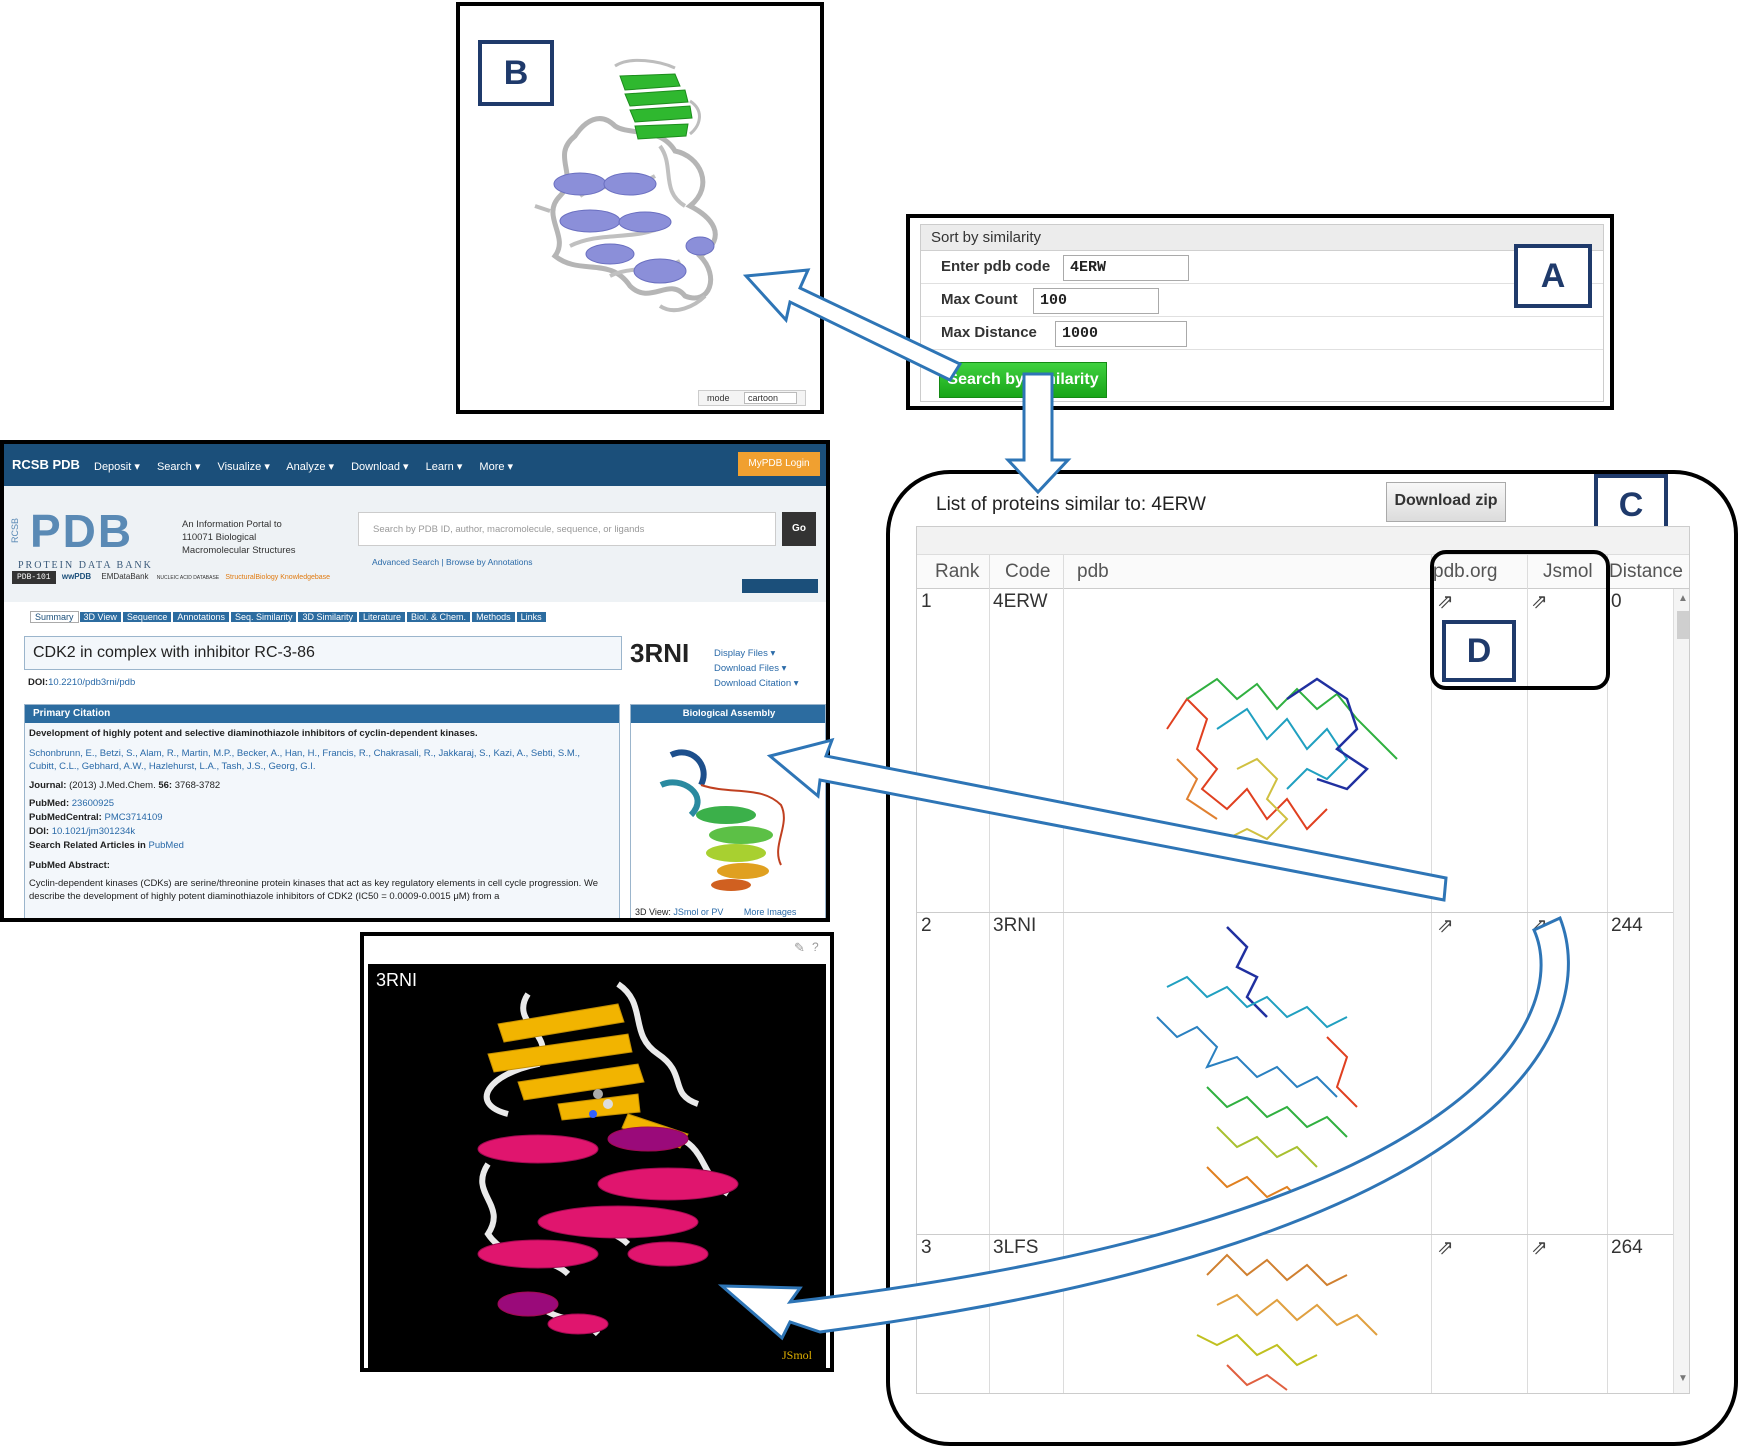 This screenshot has width=1754, height=1450. I want to click on col-distance: Distance, so click(1646, 572).